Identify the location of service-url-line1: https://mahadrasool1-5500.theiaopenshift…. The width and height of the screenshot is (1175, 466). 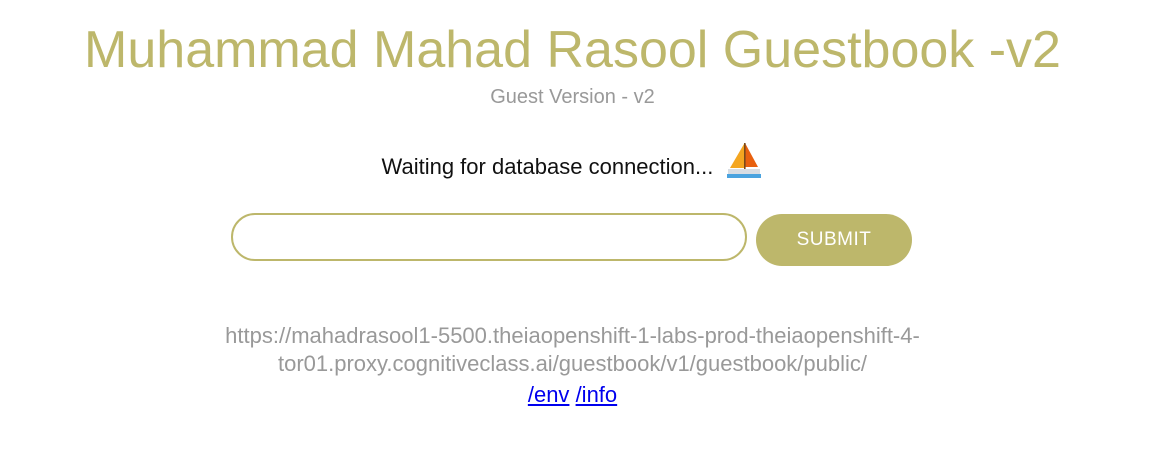
(572, 335).